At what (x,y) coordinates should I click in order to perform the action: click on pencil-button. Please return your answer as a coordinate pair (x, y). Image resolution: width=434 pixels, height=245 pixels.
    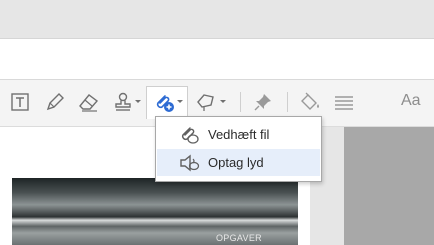
    Looking at the image, I should click on (55, 102).